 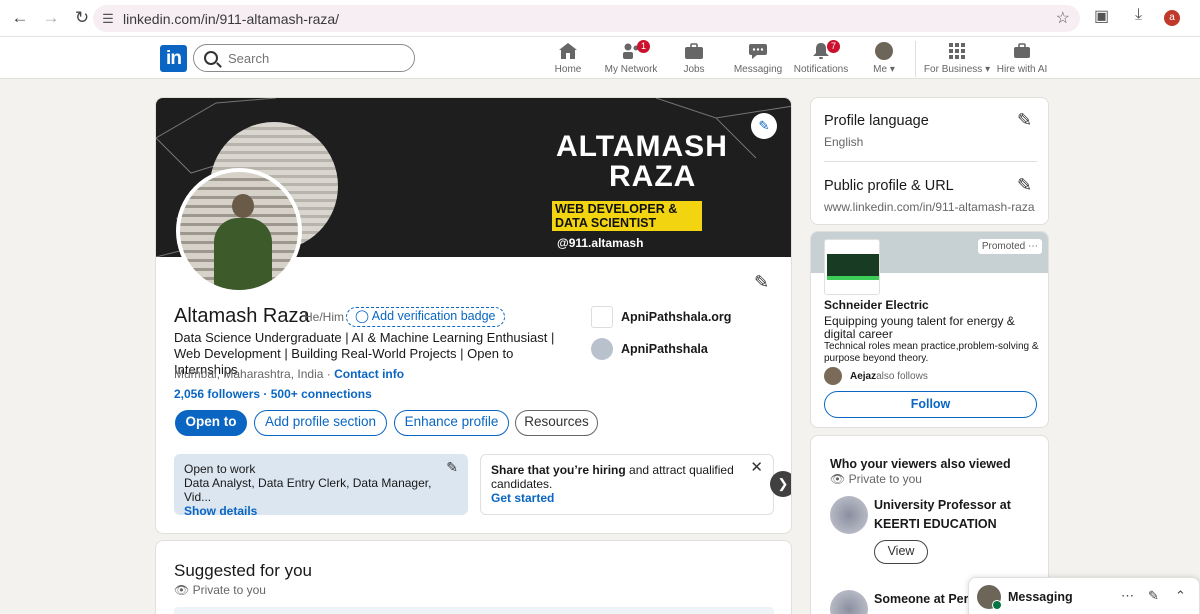 What do you see at coordinates (568, 51) in the screenshot?
I see `home-icon` at bounding box center [568, 51].